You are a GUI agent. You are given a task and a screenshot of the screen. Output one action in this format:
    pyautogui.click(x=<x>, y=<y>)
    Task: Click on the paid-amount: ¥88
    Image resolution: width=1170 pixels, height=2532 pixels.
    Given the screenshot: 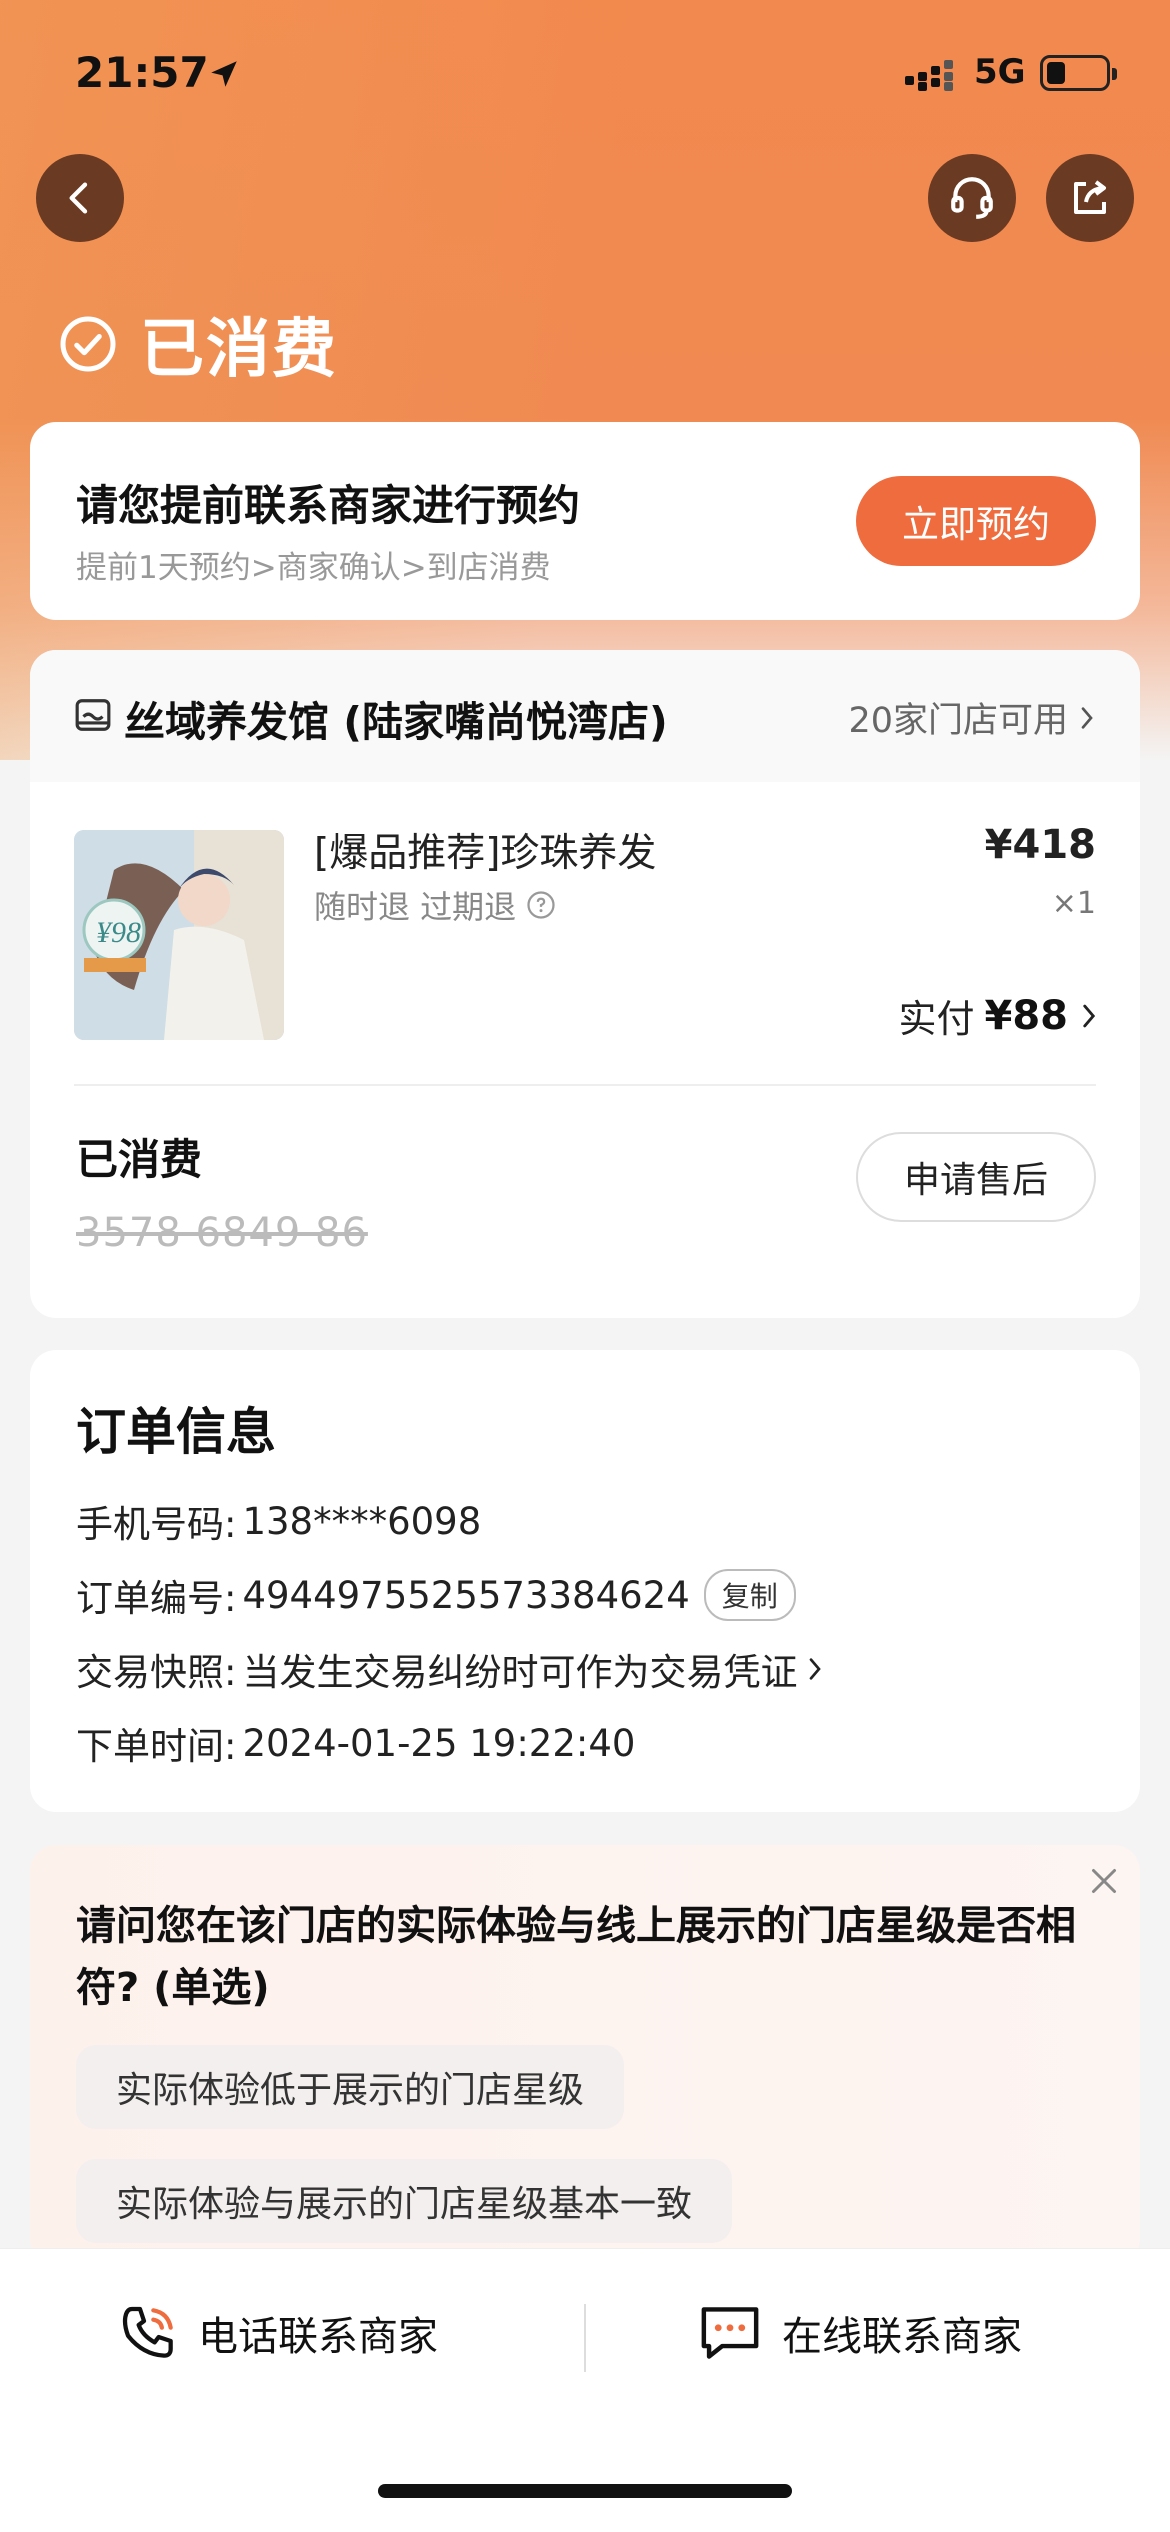 What is the action you would take?
    pyautogui.click(x=1026, y=1015)
    